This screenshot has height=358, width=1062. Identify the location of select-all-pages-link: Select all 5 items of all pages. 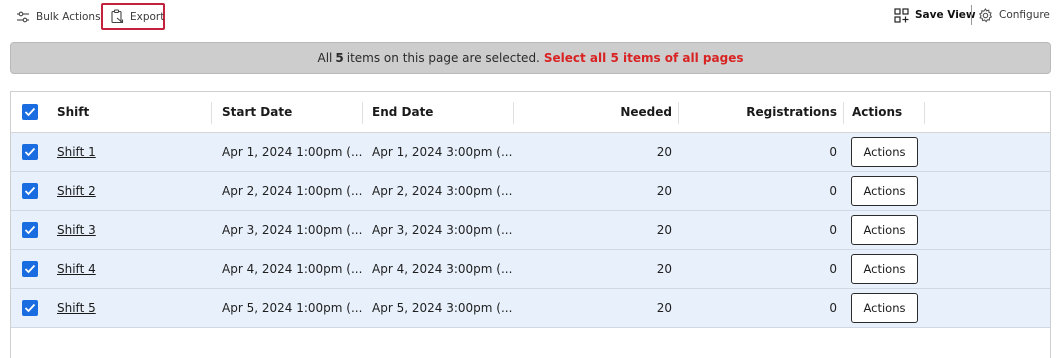
(644, 58).